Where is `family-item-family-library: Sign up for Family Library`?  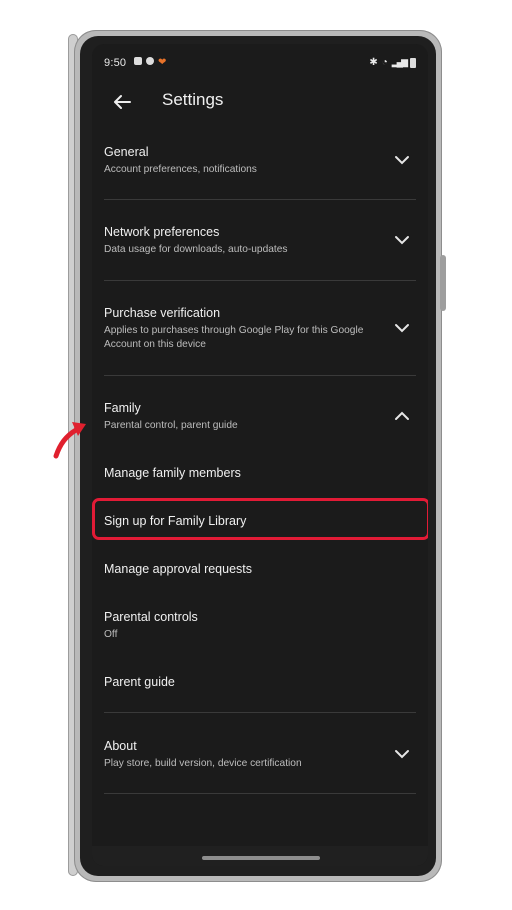 family-item-family-library: Sign up for Family Library is located at coordinates (260, 521).